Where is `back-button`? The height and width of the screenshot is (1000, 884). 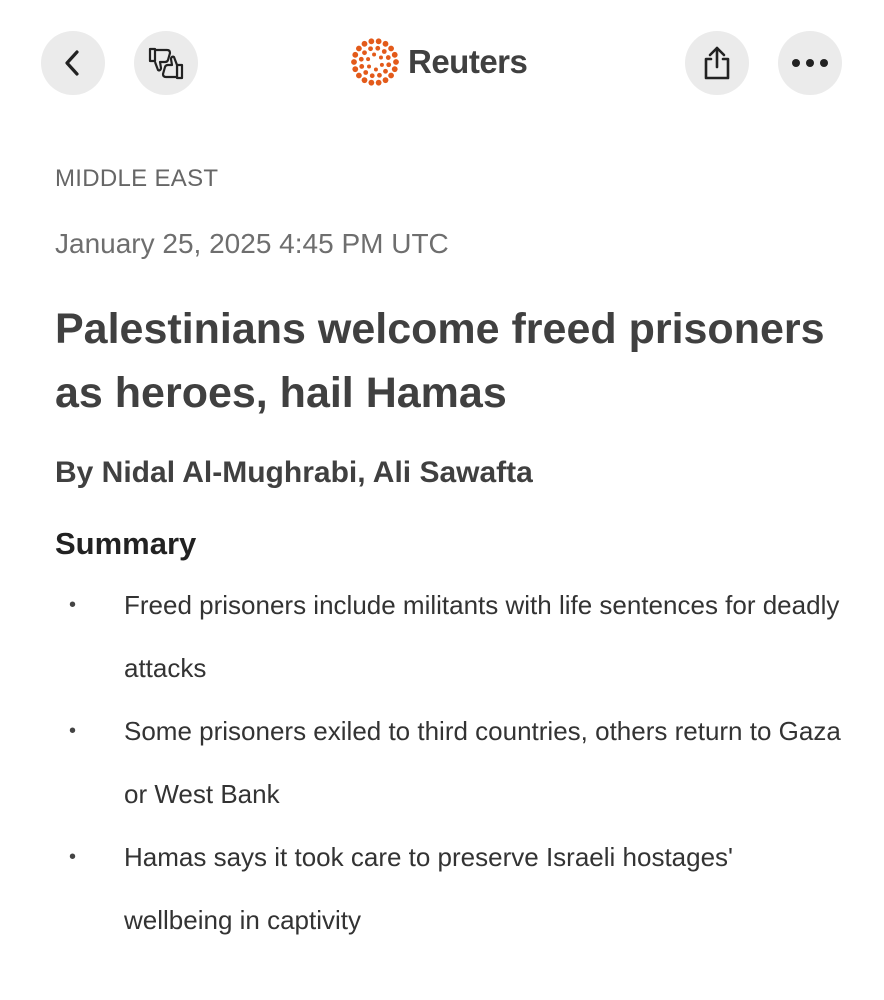
back-button is located at coordinates (73, 63).